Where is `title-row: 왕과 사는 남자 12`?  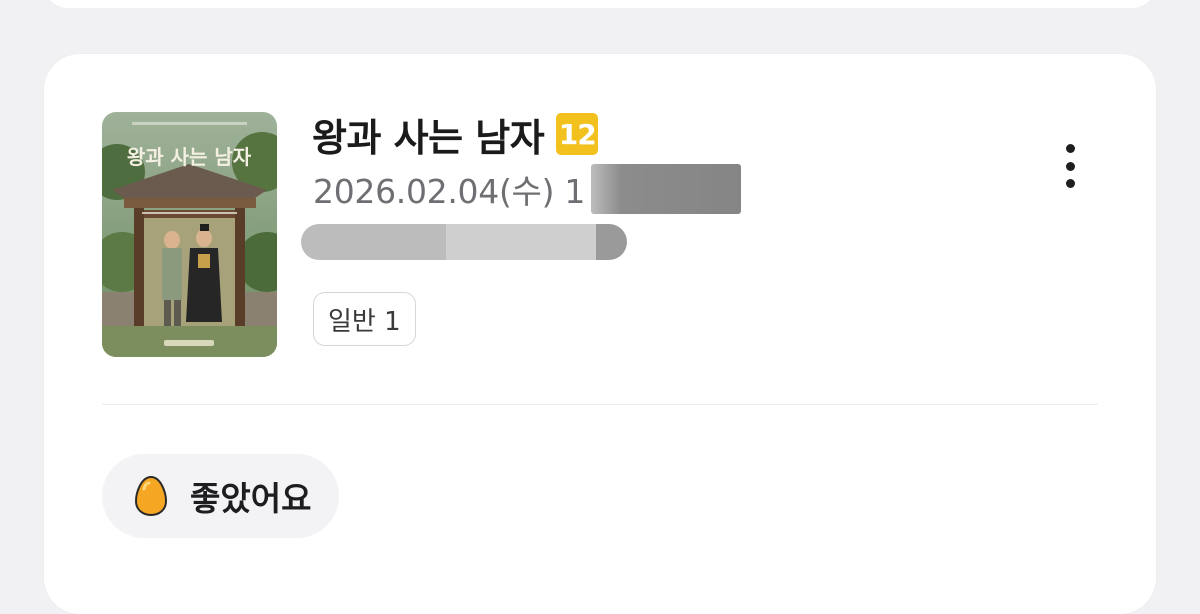 title-row: 왕과 사는 남자 12 is located at coordinates (455, 135).